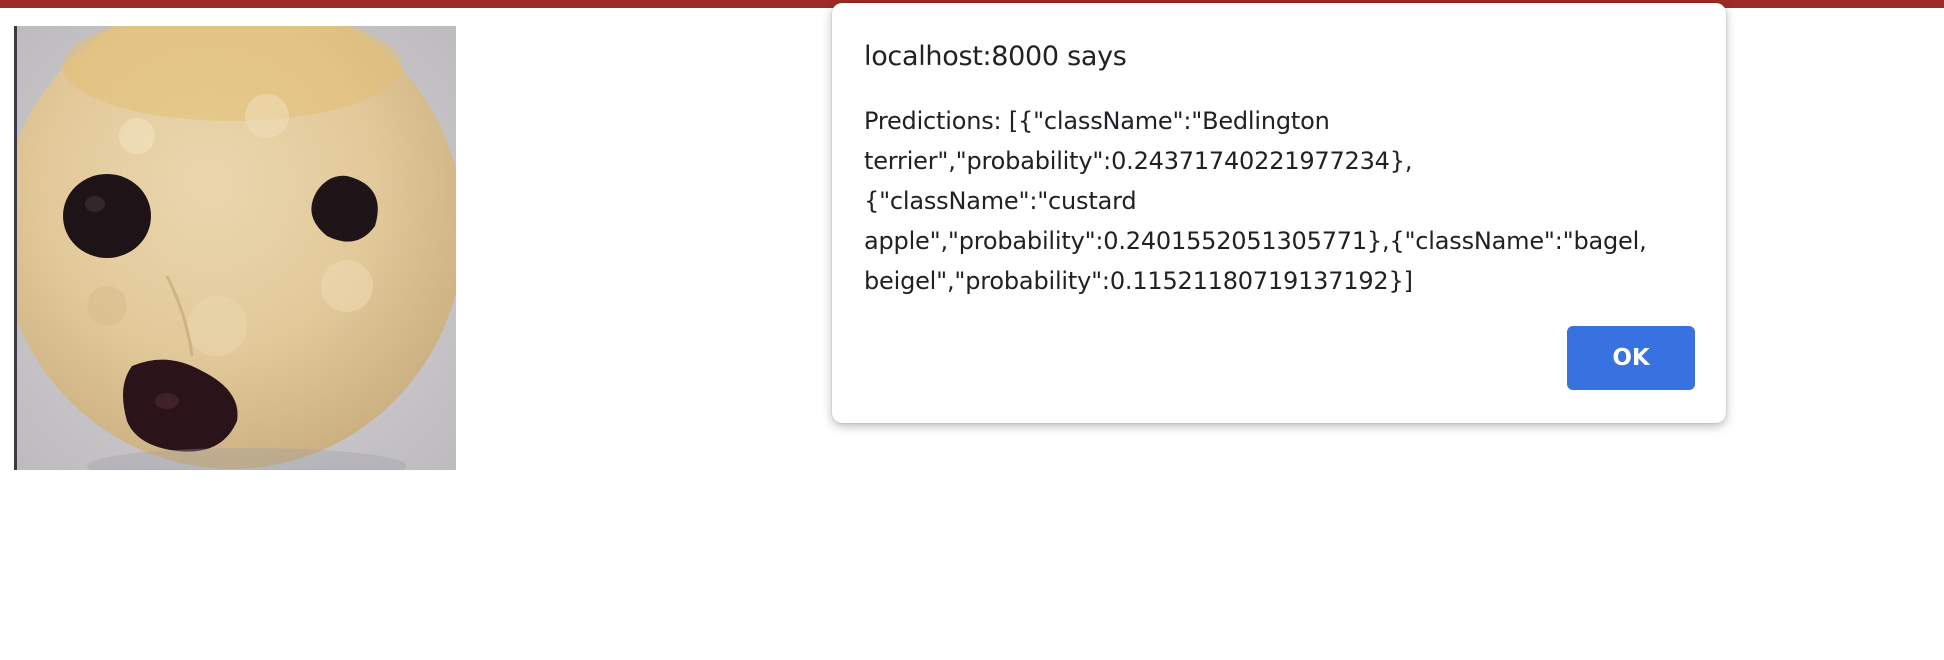 The image size is (1944, 660). Describe the element at coordinates (995, 56) in the screenshot. I see `dialog-title: localhost:8000 says` at that location.